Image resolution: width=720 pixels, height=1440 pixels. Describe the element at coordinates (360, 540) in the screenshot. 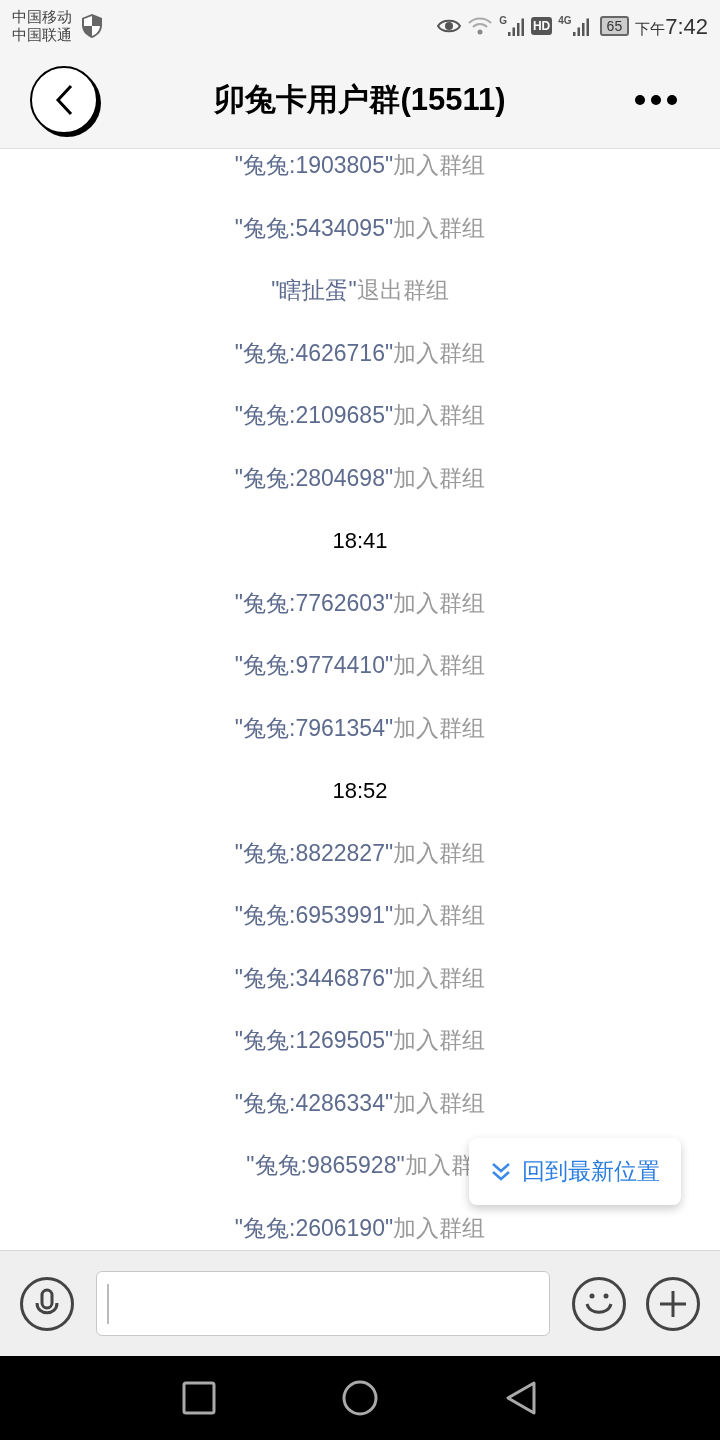

I see `timestamp: 18:41` at that location.